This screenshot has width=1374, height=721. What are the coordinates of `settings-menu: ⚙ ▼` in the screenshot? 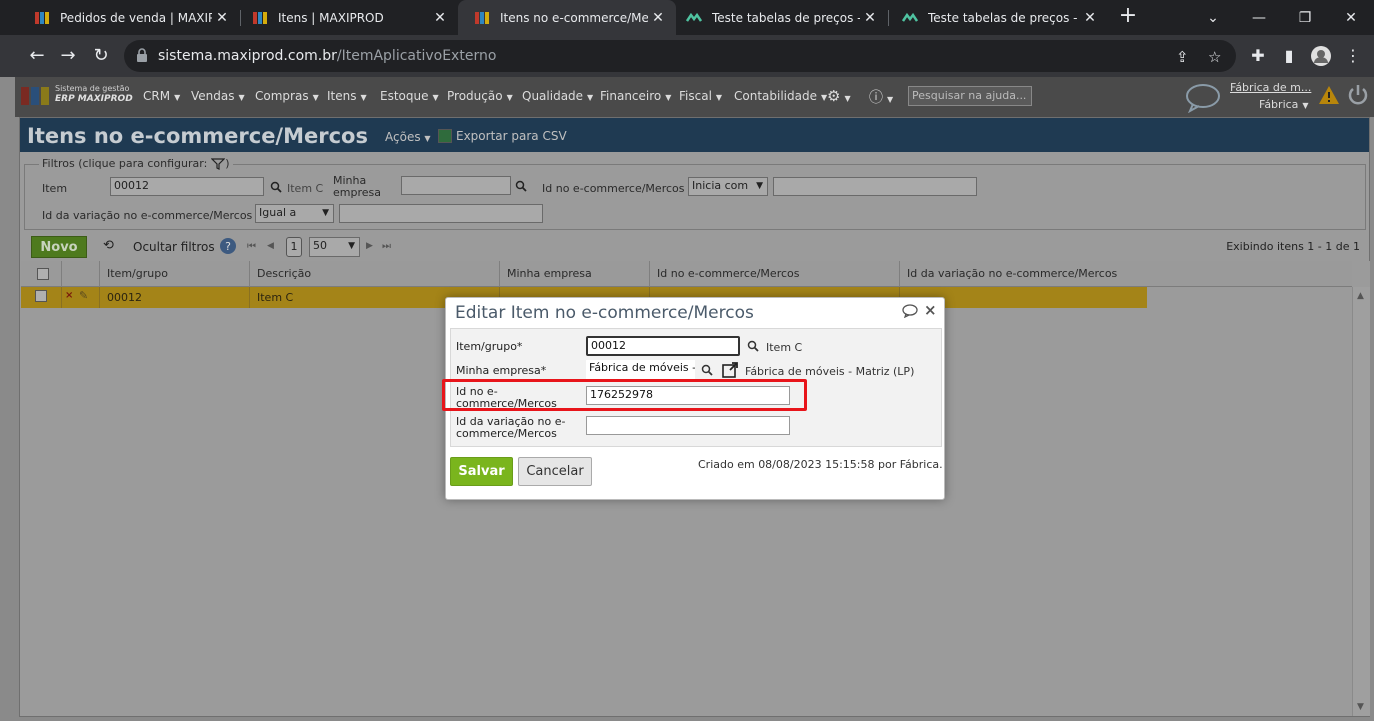 It's located at (839, 96).